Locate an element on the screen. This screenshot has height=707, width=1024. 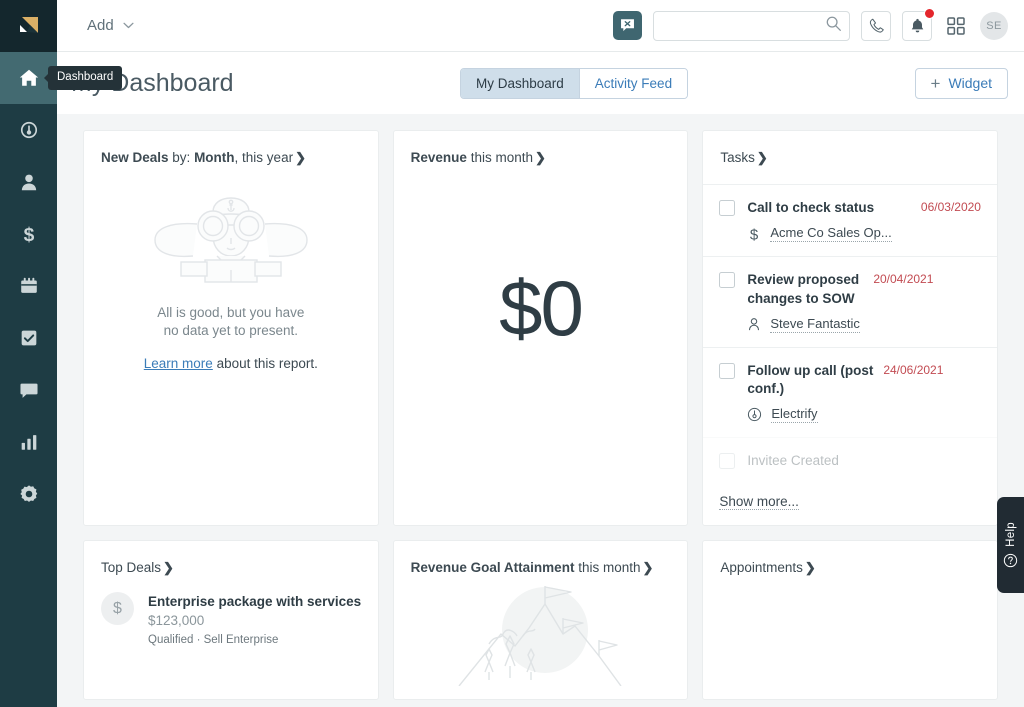
task-header: Follow up call (post conf.) 24/06/2021 is located at coordinates (864, 380).